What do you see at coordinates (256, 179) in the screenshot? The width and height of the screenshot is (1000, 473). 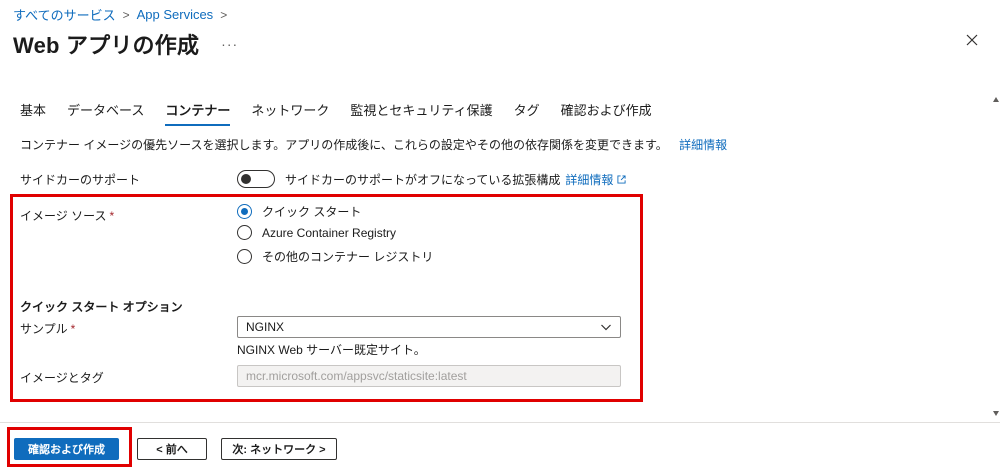 I see `sidecar-toggle` at bounding box center [256, 179].